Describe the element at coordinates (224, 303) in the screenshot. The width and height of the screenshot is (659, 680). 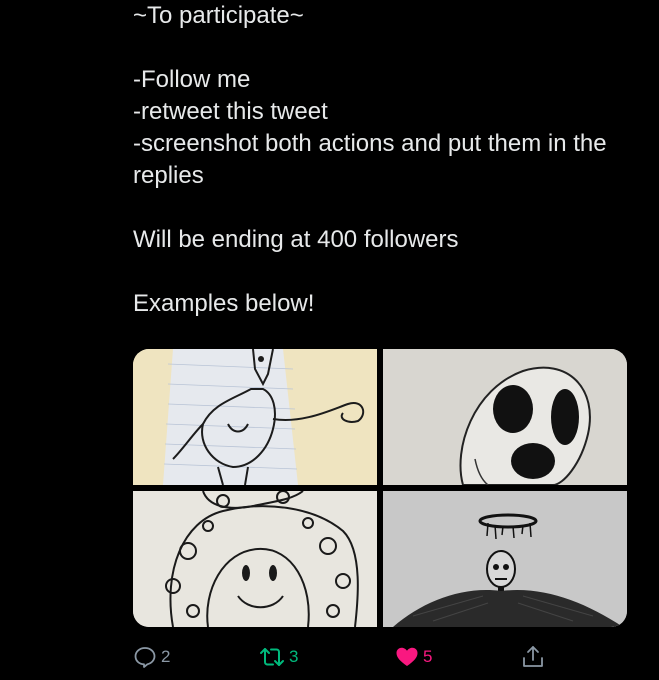
I see `tweet-line-examples: Examples below!` at that location.